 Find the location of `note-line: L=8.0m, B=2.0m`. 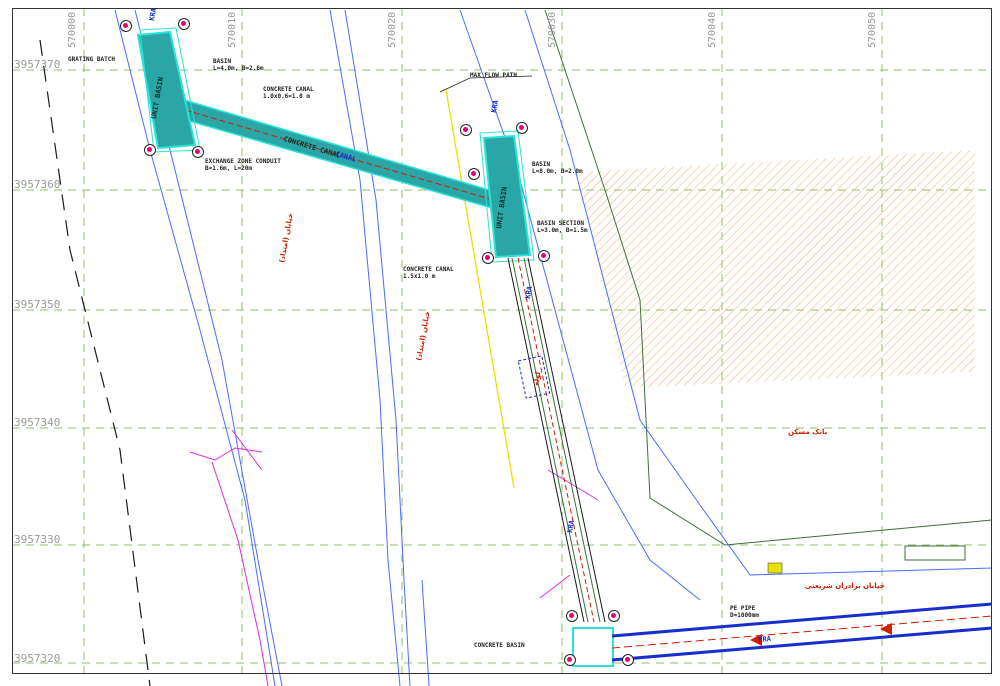

note-line: L=8.0m, B=2.0m is located at coordinates (557, 171).